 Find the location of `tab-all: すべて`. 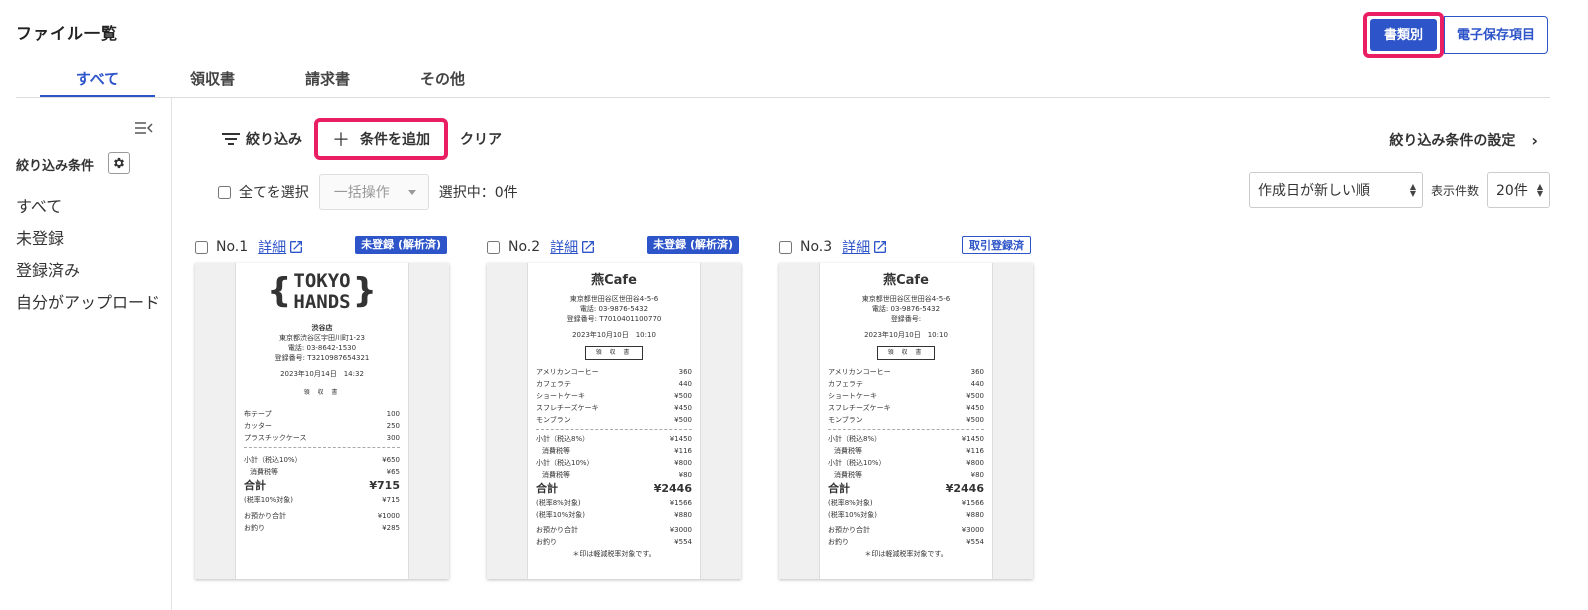

tab-all: すべて is located at coordinates (97, 79).